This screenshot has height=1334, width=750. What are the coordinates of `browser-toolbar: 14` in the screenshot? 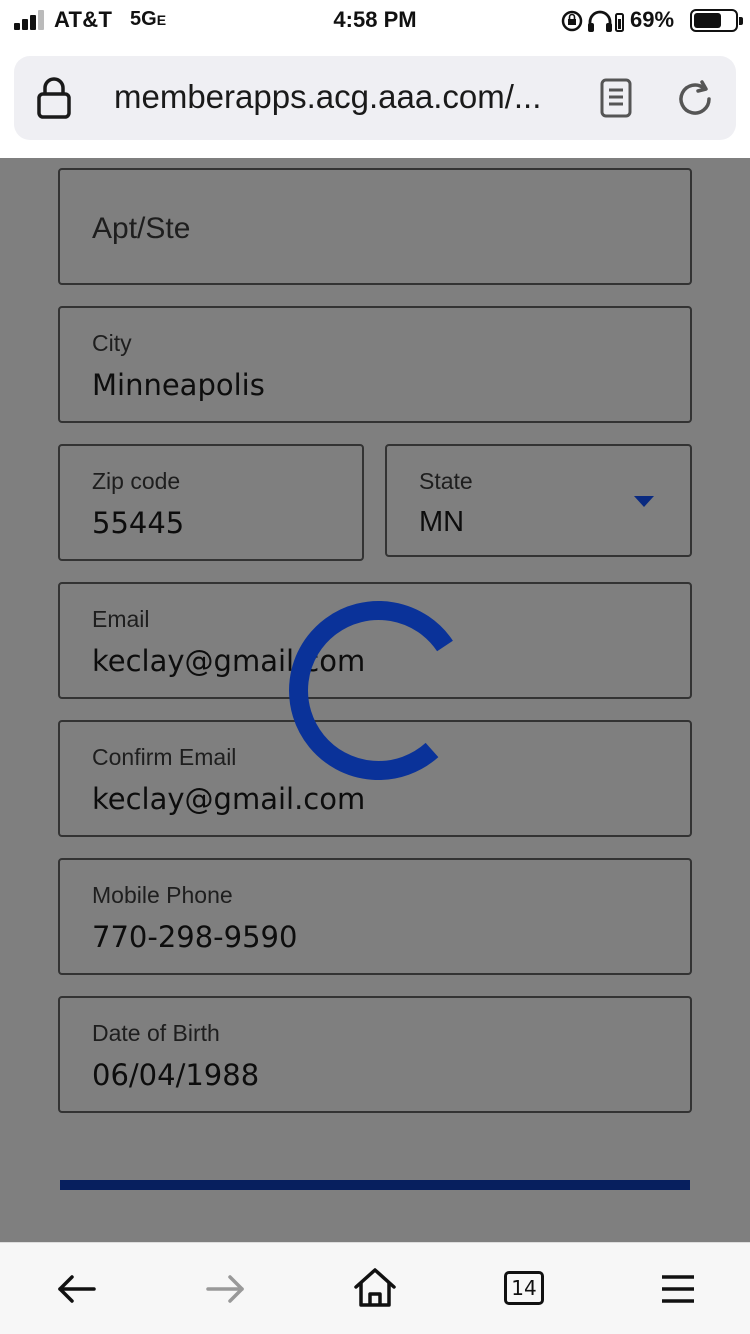 It's located at (375, 1288).